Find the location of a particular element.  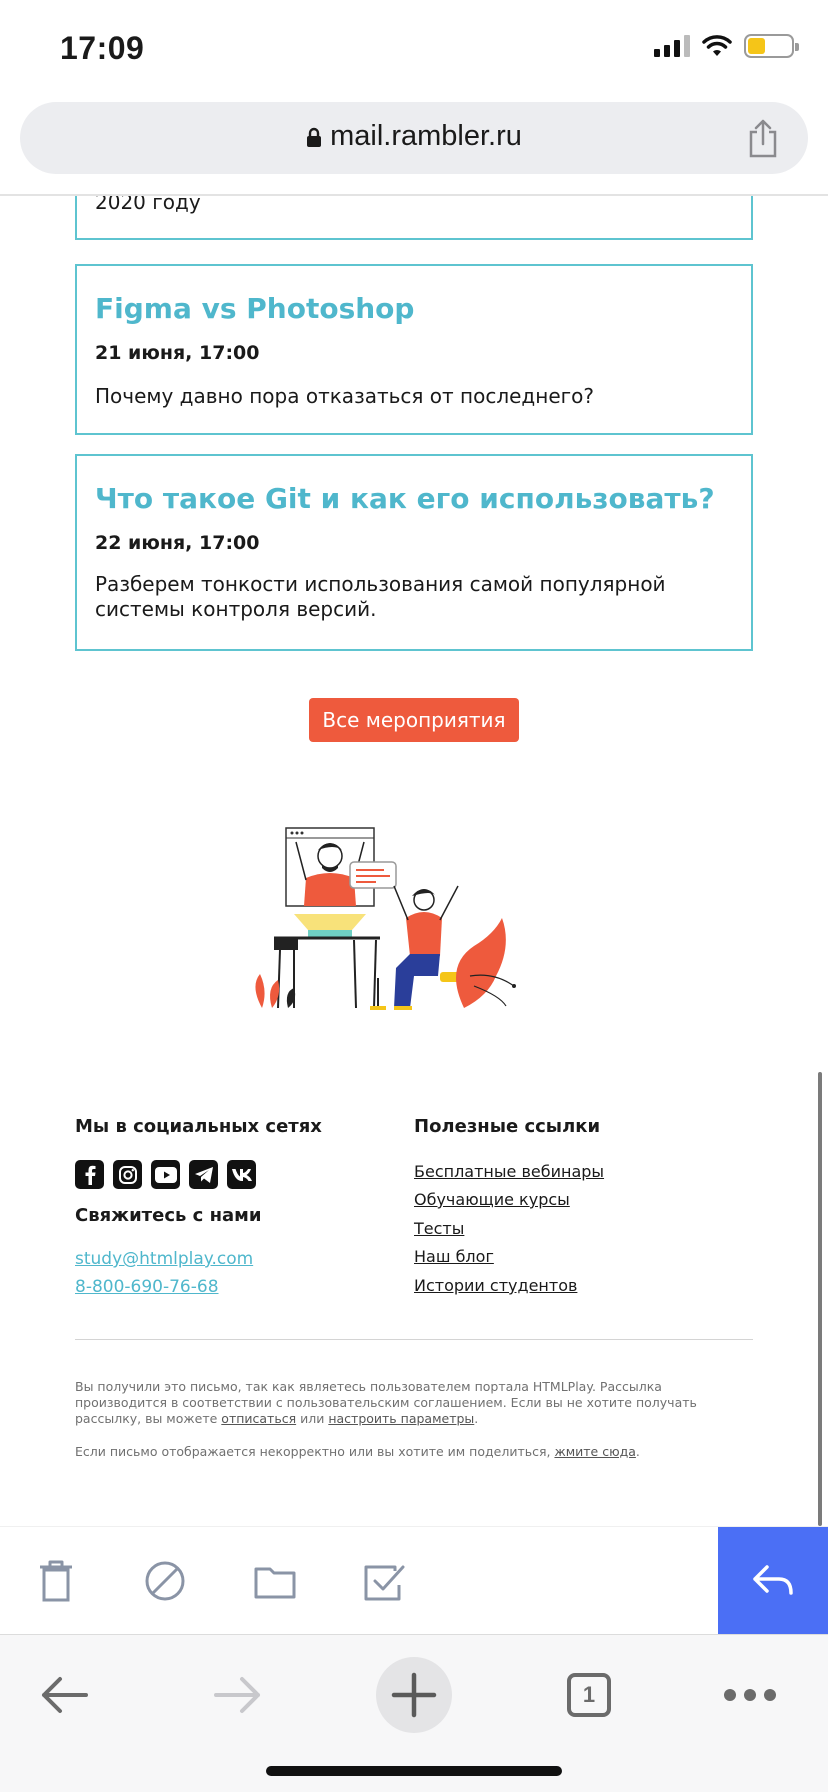

plus-icon is located at coordinates (414, 1695).